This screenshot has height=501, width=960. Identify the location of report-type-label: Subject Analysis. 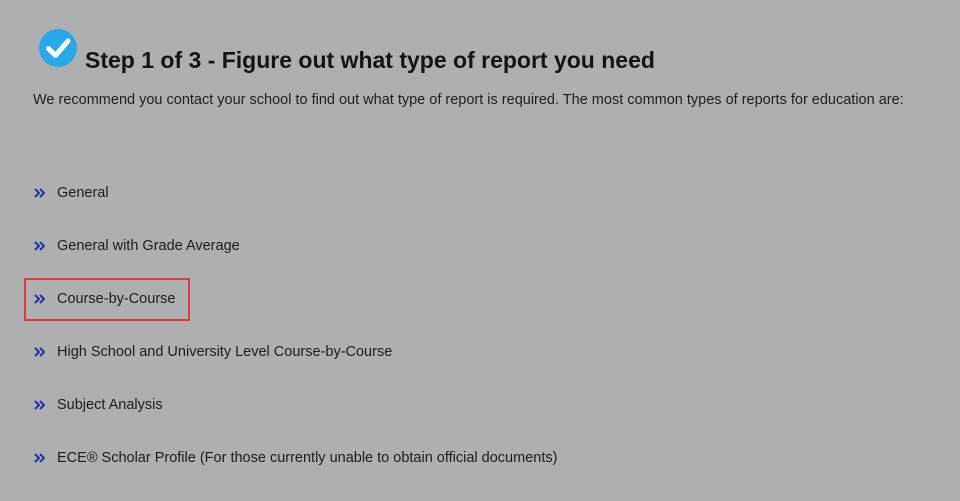
(110, 405).